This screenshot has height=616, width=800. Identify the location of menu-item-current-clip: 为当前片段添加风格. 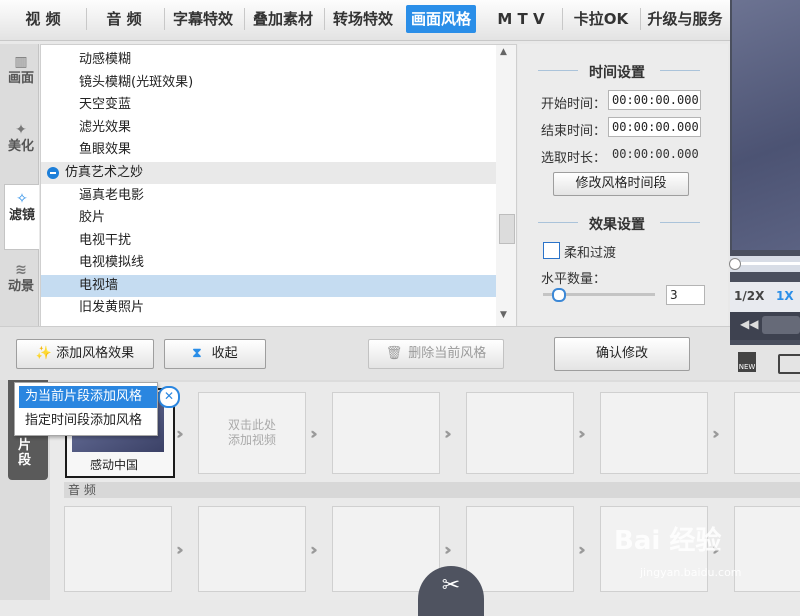
(88, 397).